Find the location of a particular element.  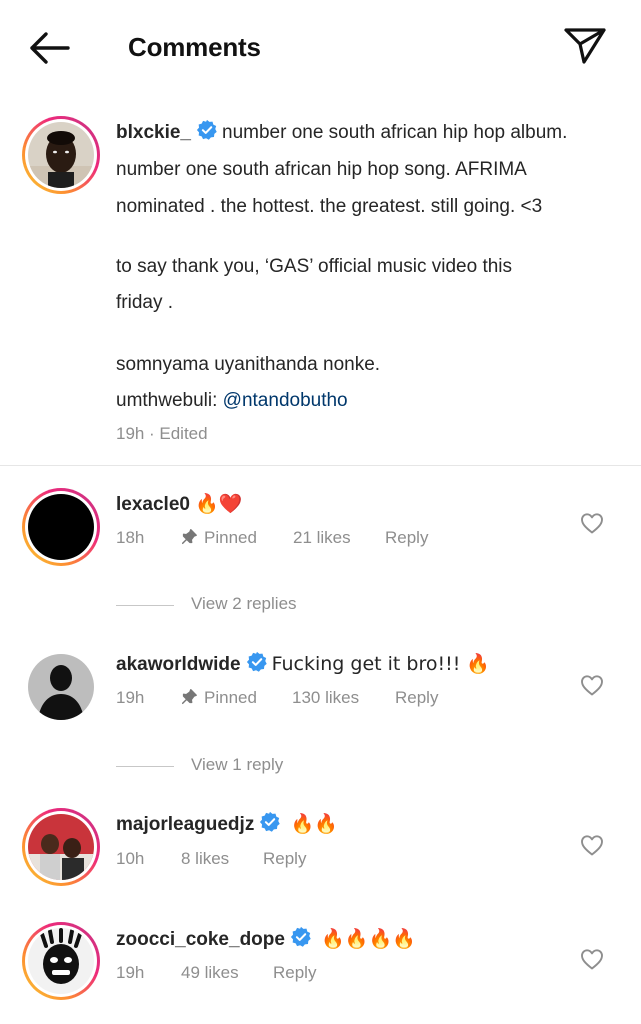

comment-username: zoocci_coke_dope is located at coordinates (200, 939).